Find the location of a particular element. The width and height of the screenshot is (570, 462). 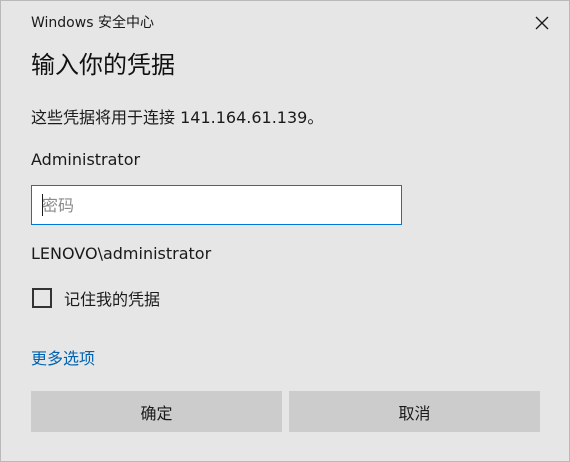

close-icon is located at coordinates (542, 23).